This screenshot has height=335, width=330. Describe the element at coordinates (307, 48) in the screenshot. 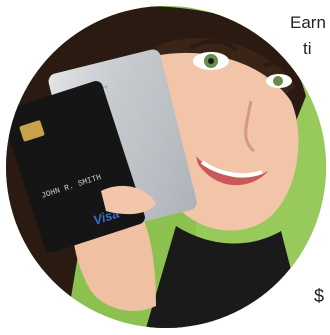

I see `caption-line-2: ti` at that location.